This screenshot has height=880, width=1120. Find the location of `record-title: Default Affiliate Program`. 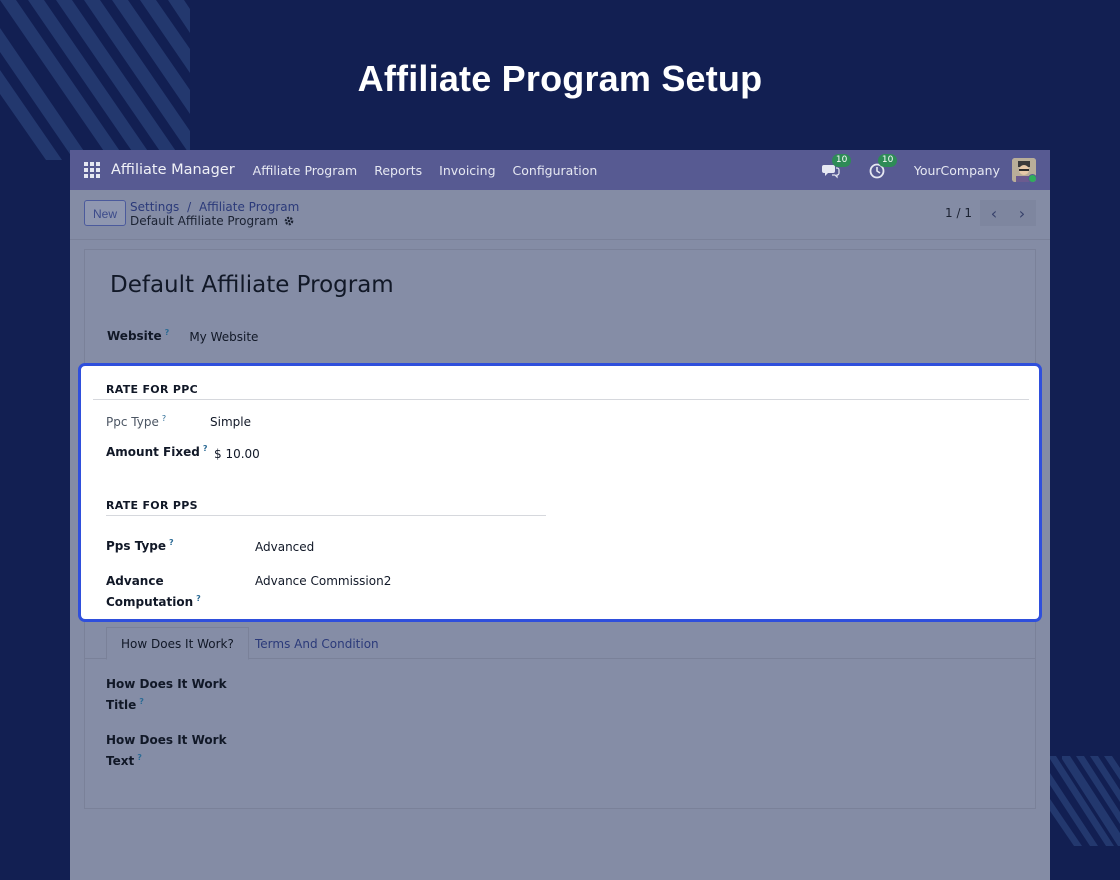

record-title: Default Affiliate Program is located at coordinates (252, 285).